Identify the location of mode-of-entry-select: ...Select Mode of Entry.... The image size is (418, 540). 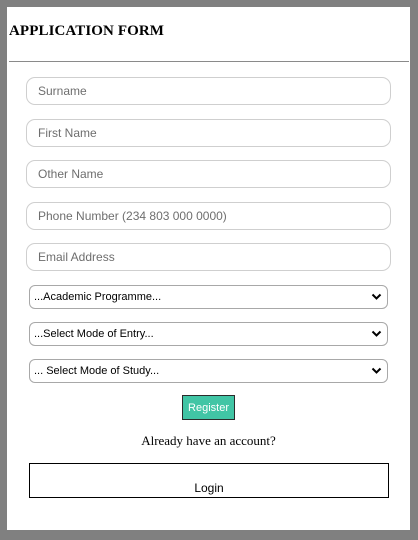
(208, 334).